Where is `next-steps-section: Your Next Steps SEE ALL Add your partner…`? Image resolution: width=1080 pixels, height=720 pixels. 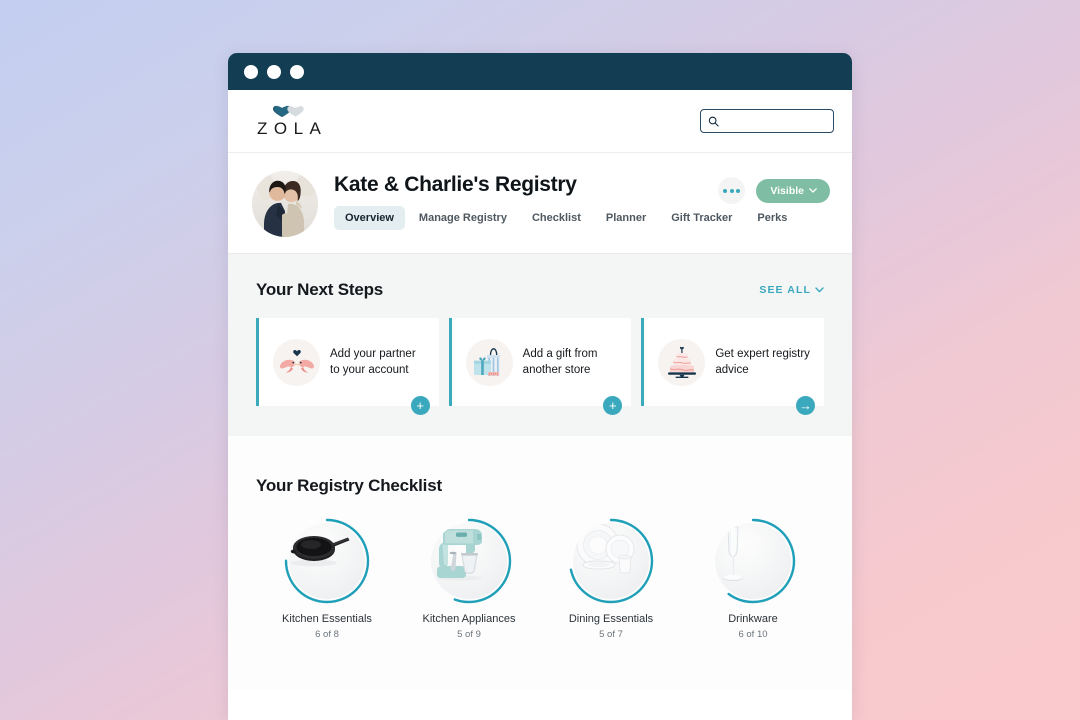 next-steps-section: Your Next Steps SEE ALL Add your partner… is located at coordinates (540, 345).